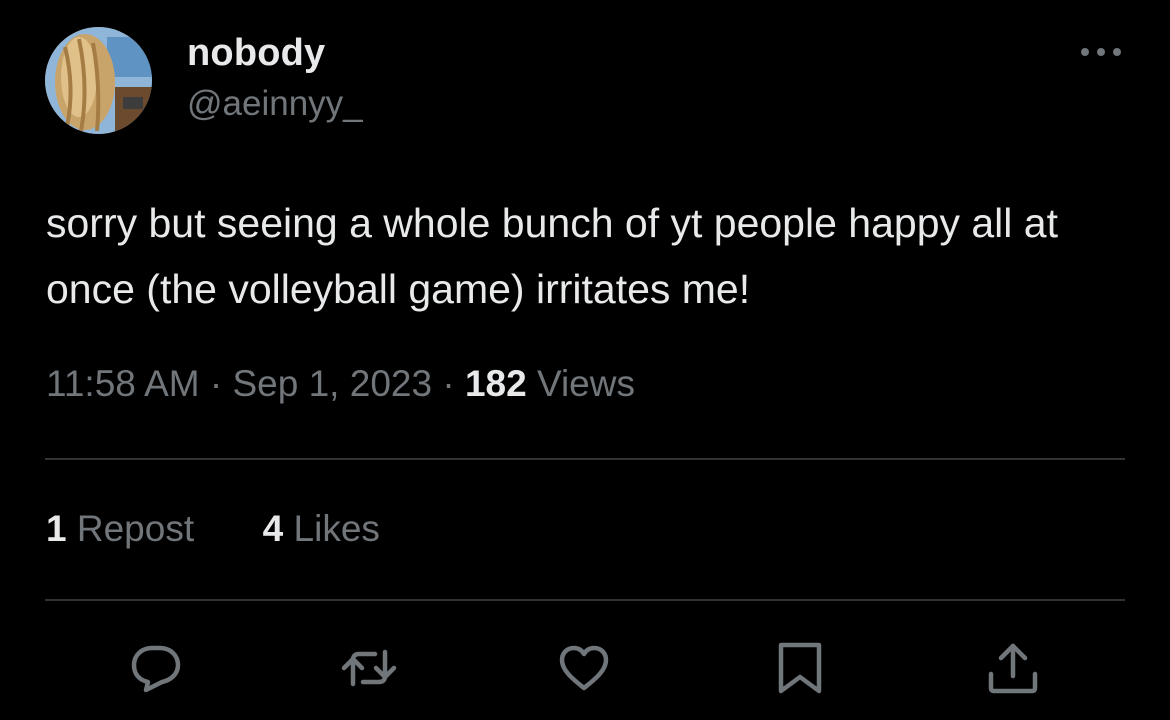 This screenshot has height=720, width=1170. Describe the element at coordinates (332, 383) in the screenshot. I see `tweet-date: Sep 1, 2023` at that location.